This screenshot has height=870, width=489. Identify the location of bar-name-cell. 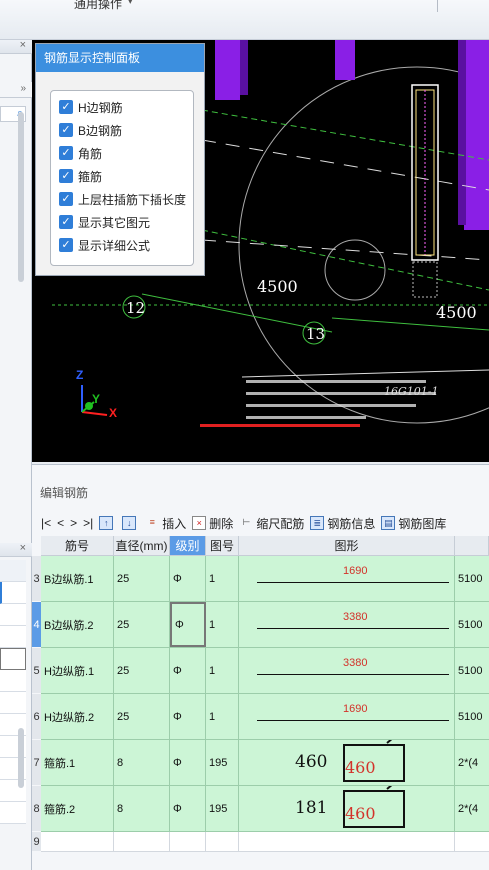
(77, 841).